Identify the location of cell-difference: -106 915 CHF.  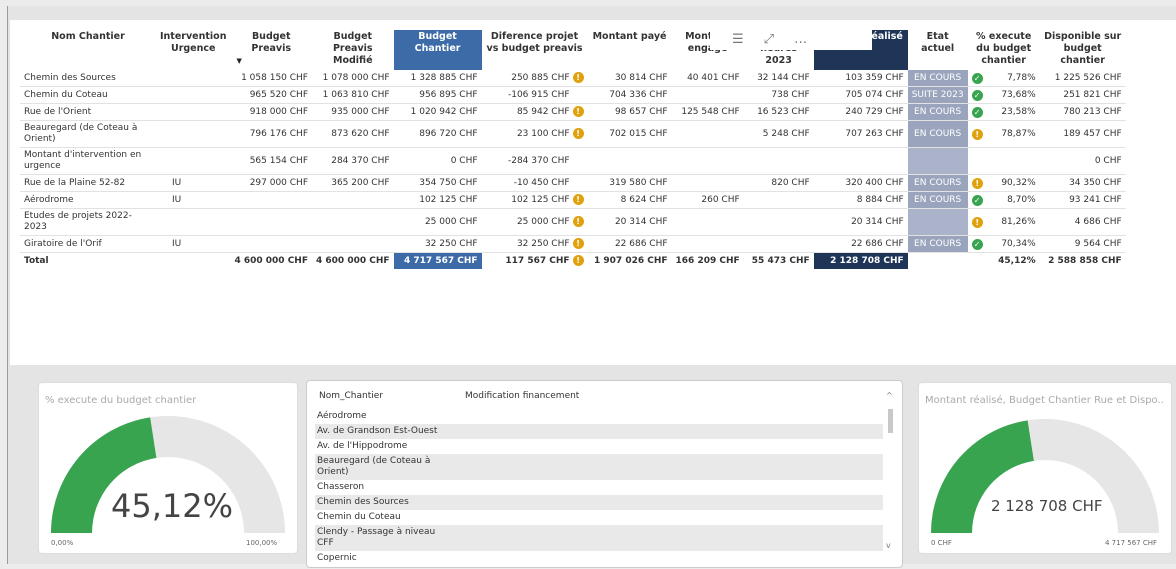
(534, 95).